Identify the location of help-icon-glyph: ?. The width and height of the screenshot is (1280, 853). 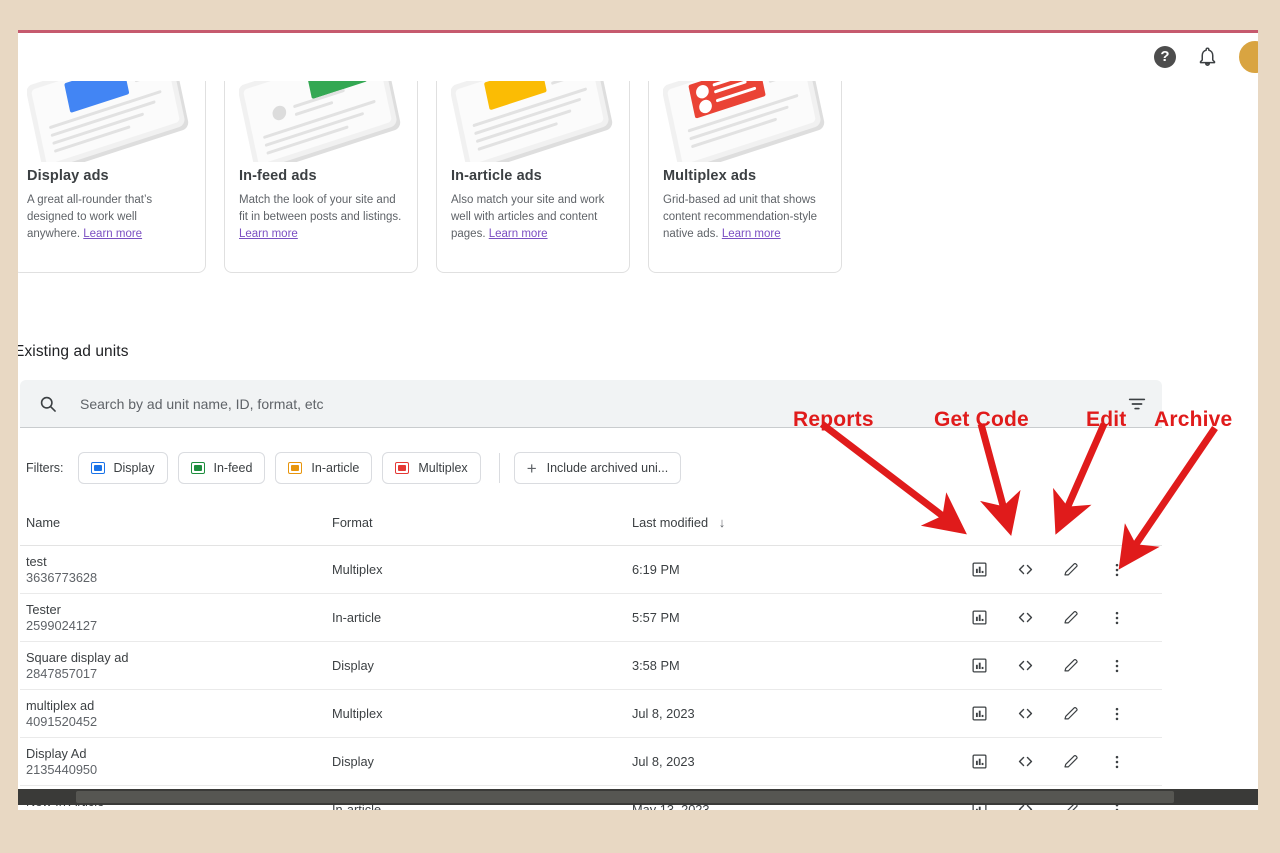
(1165, 56).